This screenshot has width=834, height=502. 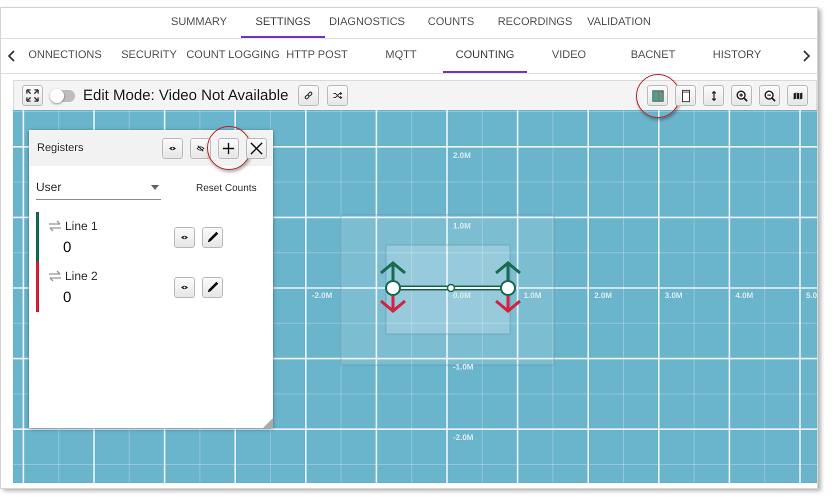 I want to click on shuffle-button, so click(x=337, y=95).